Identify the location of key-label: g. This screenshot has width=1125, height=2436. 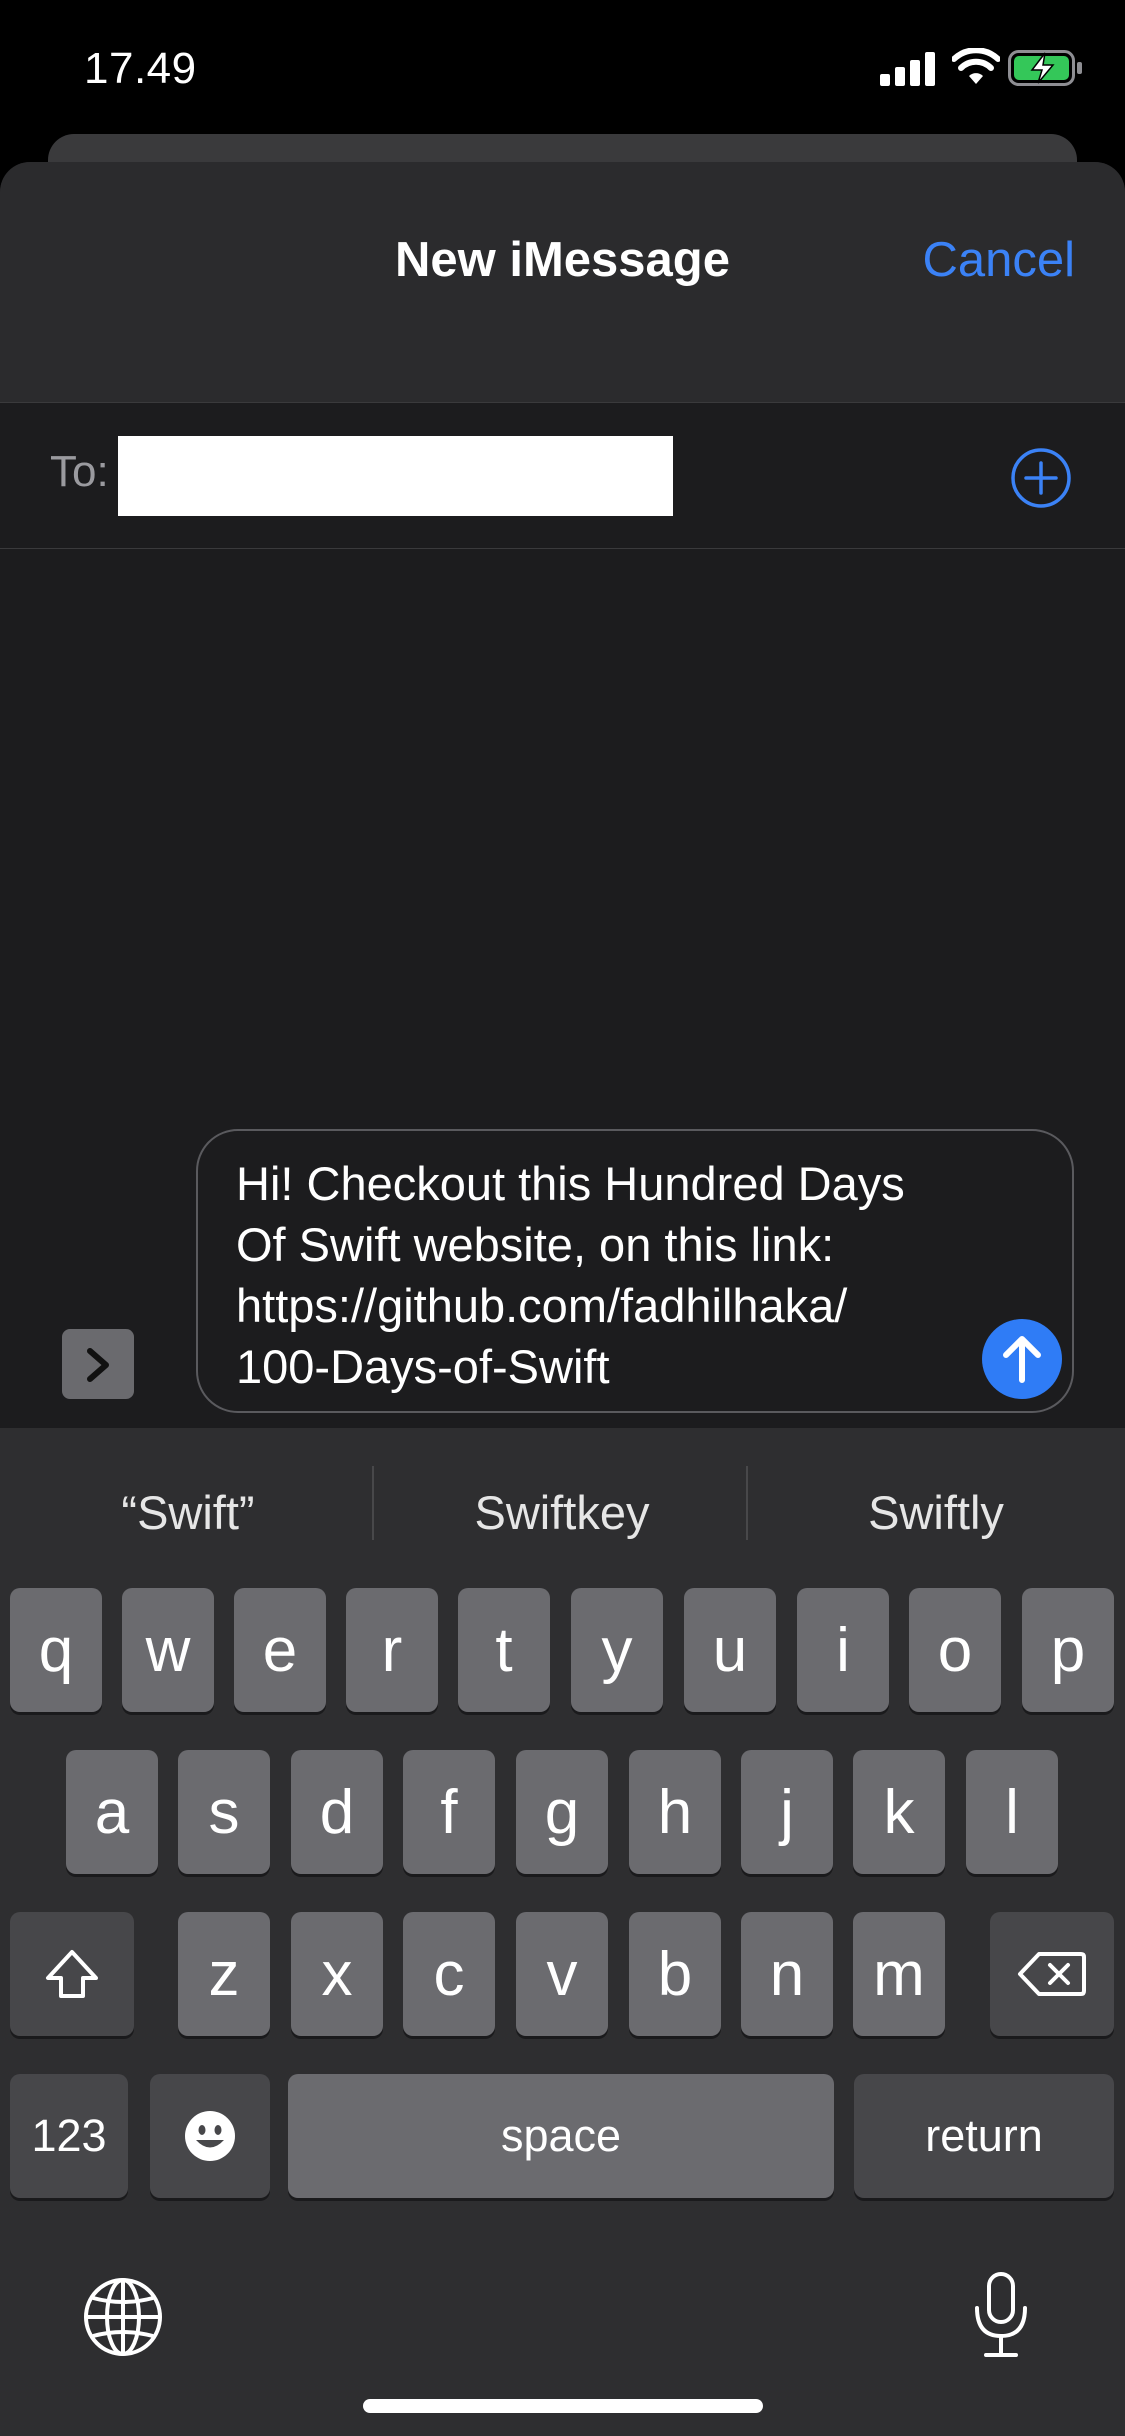
(562, 1812).